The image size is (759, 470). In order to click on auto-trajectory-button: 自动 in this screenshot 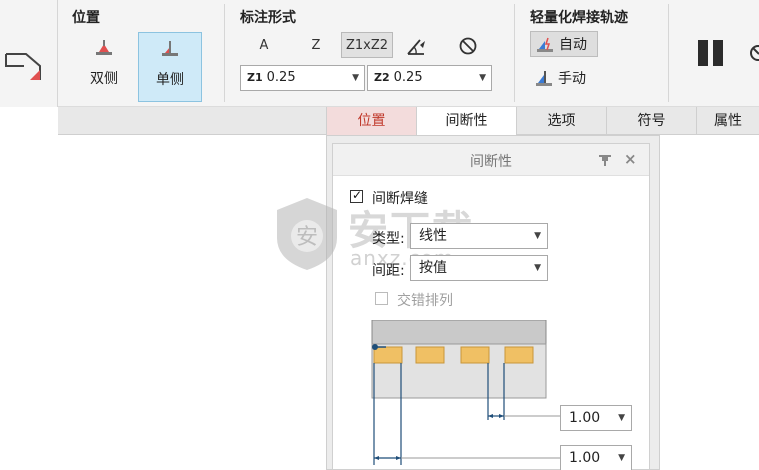, I will do `click(564, 44)`.